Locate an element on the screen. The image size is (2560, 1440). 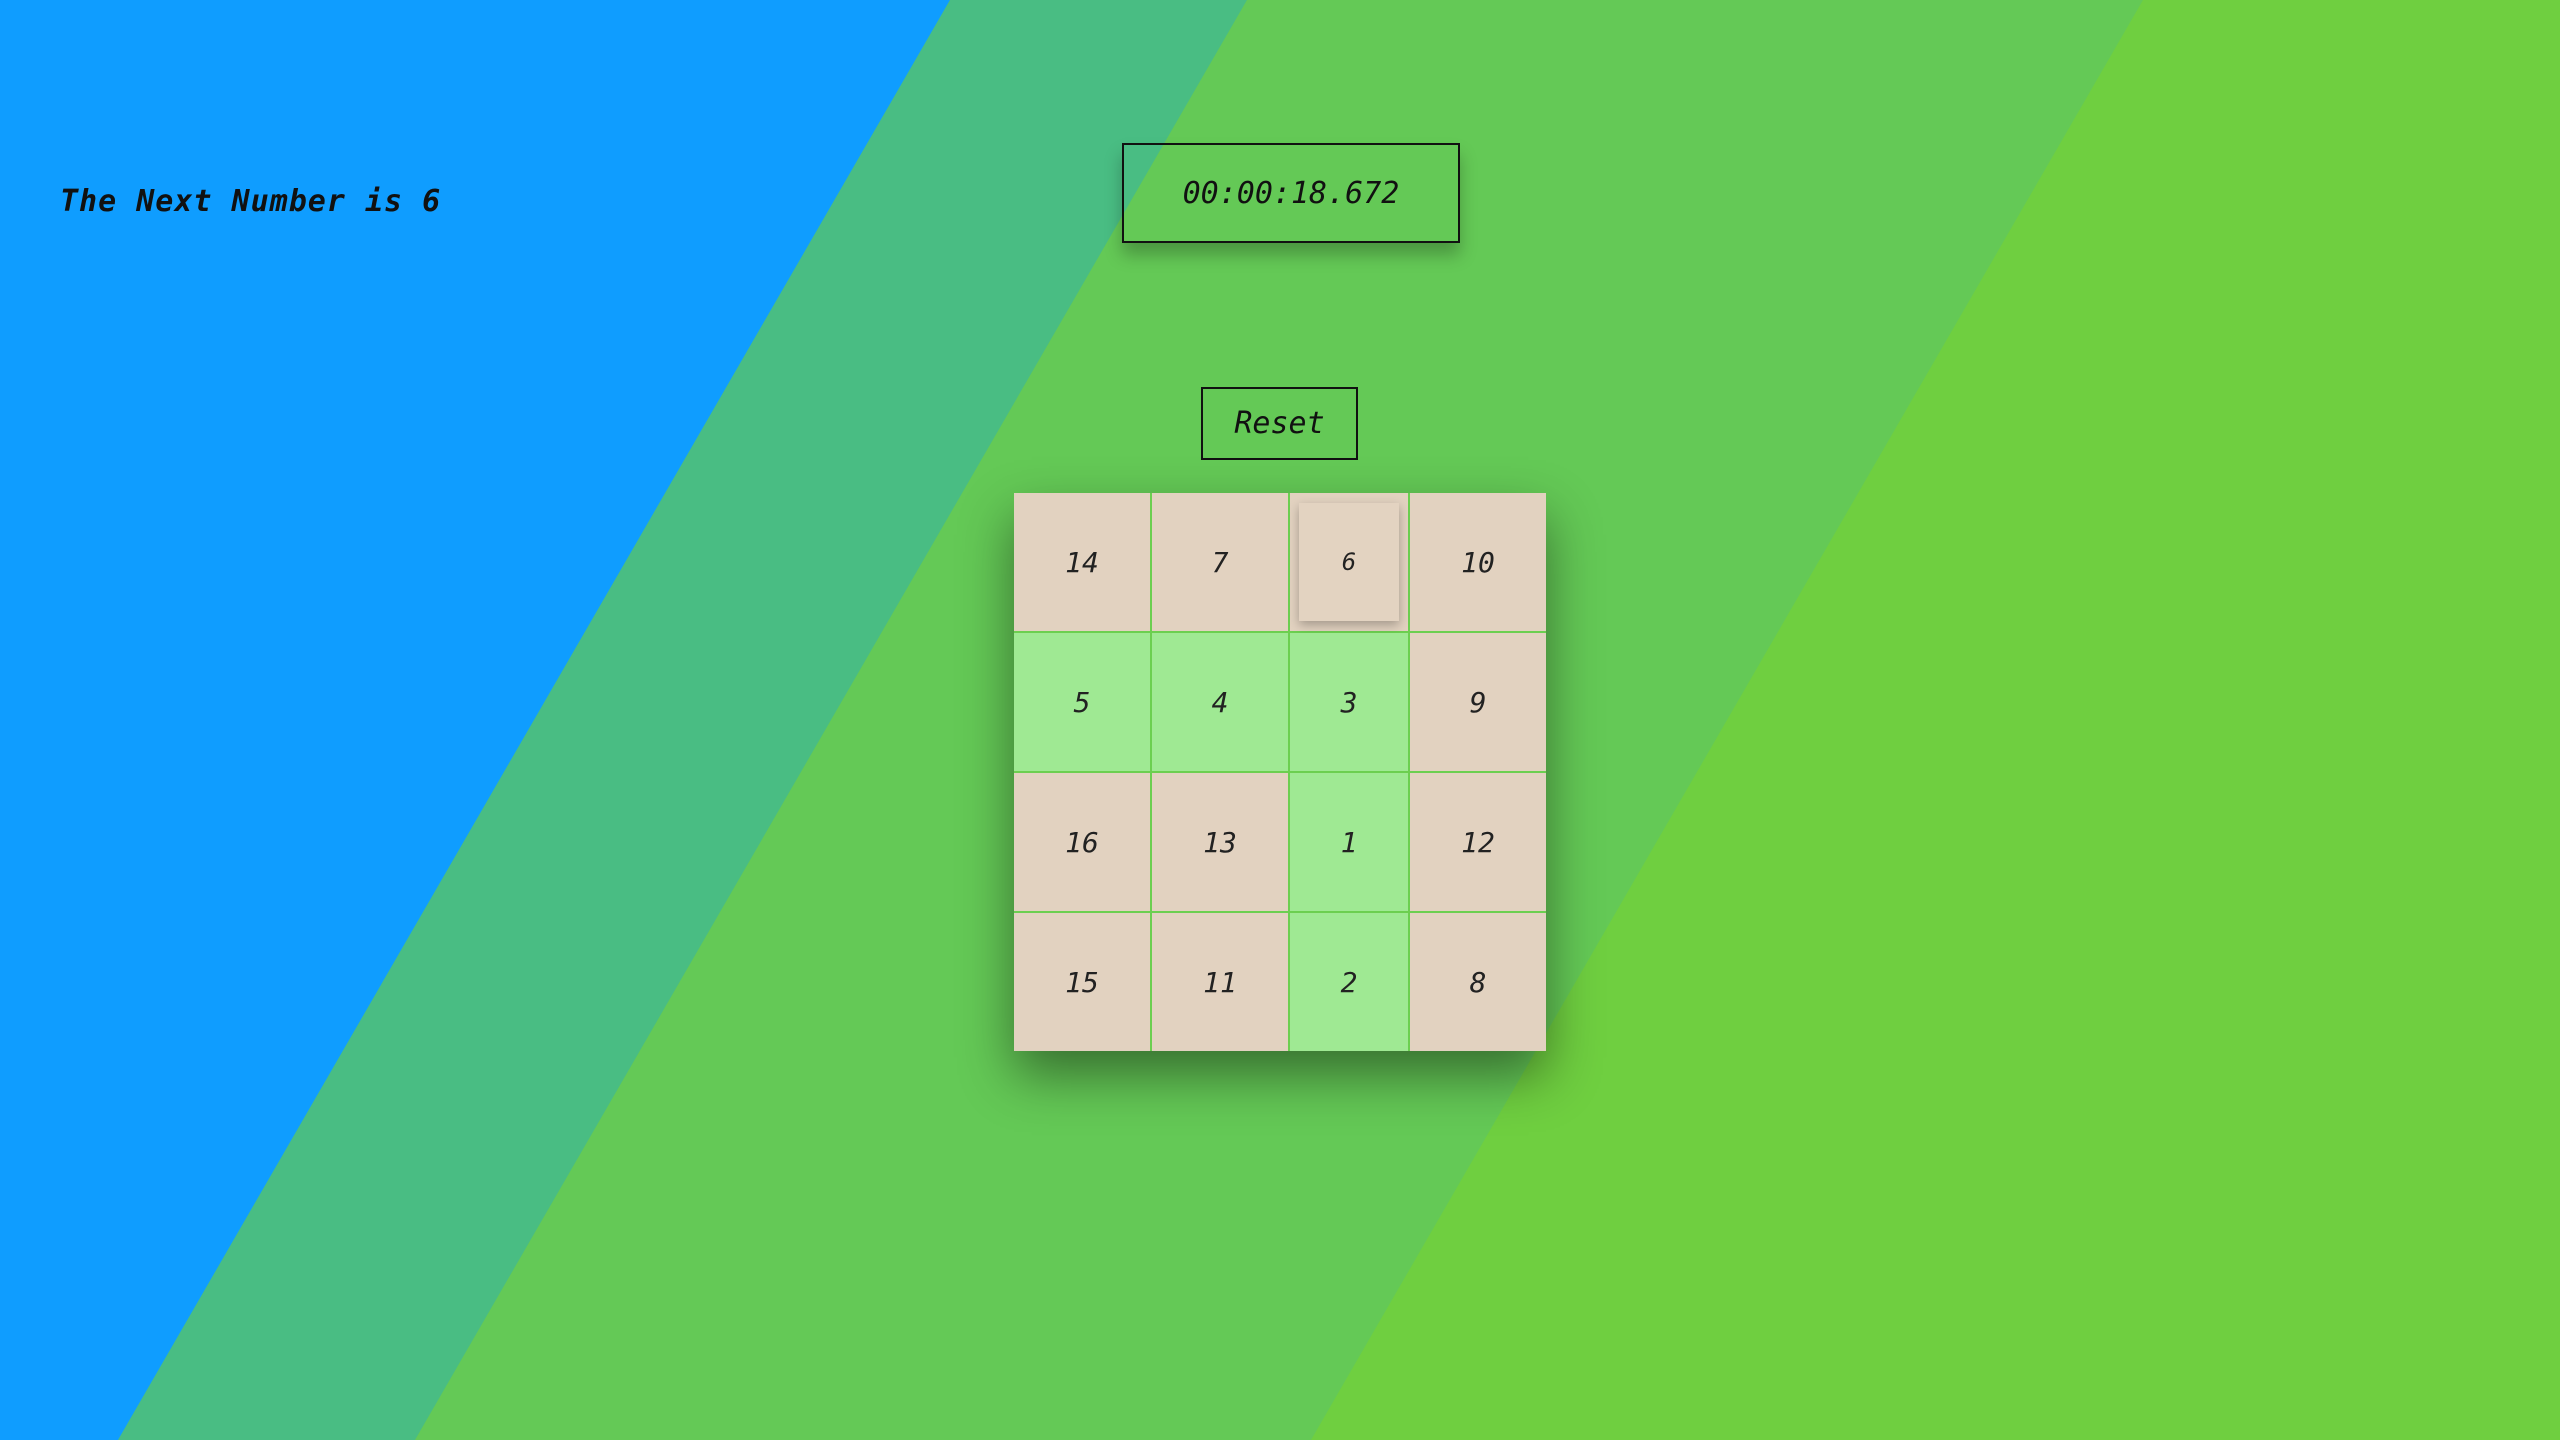
tile-number: 6 is located at coordinates (1349, 562).